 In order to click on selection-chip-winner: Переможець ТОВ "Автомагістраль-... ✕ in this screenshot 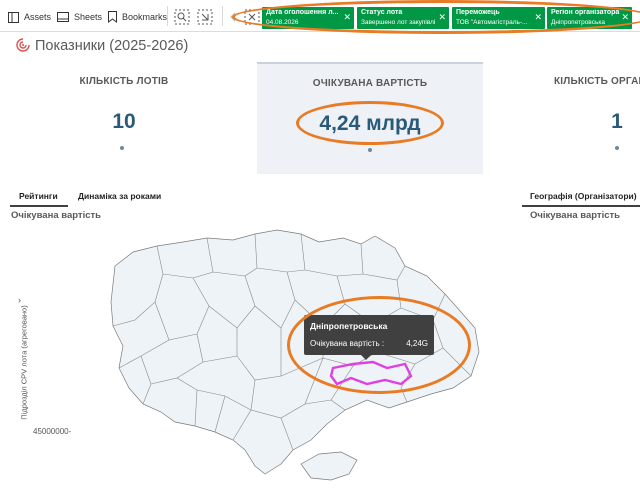, I will do `click(498, 18)`.